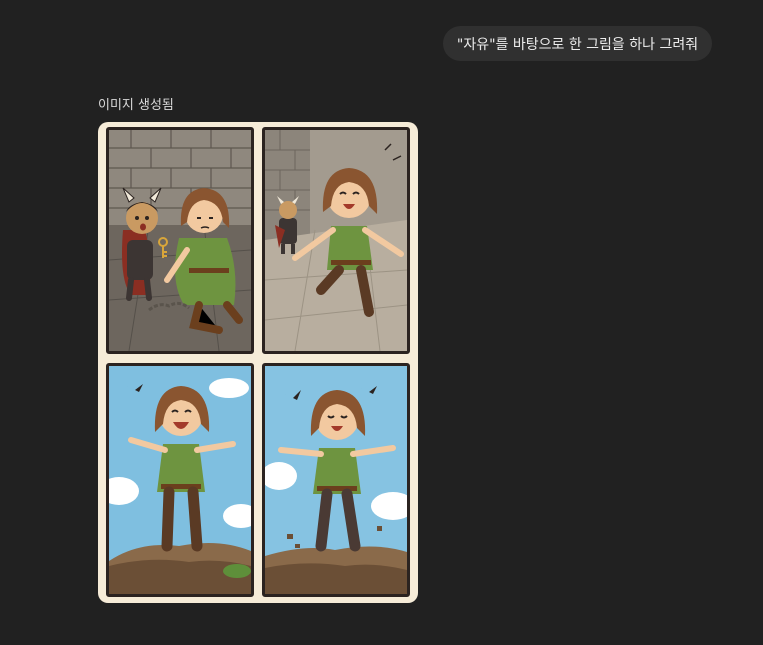  I want to click on user-message-text: "자유"를 바탕으로 한 그림을 하나 그려줘, so click(577, 44).